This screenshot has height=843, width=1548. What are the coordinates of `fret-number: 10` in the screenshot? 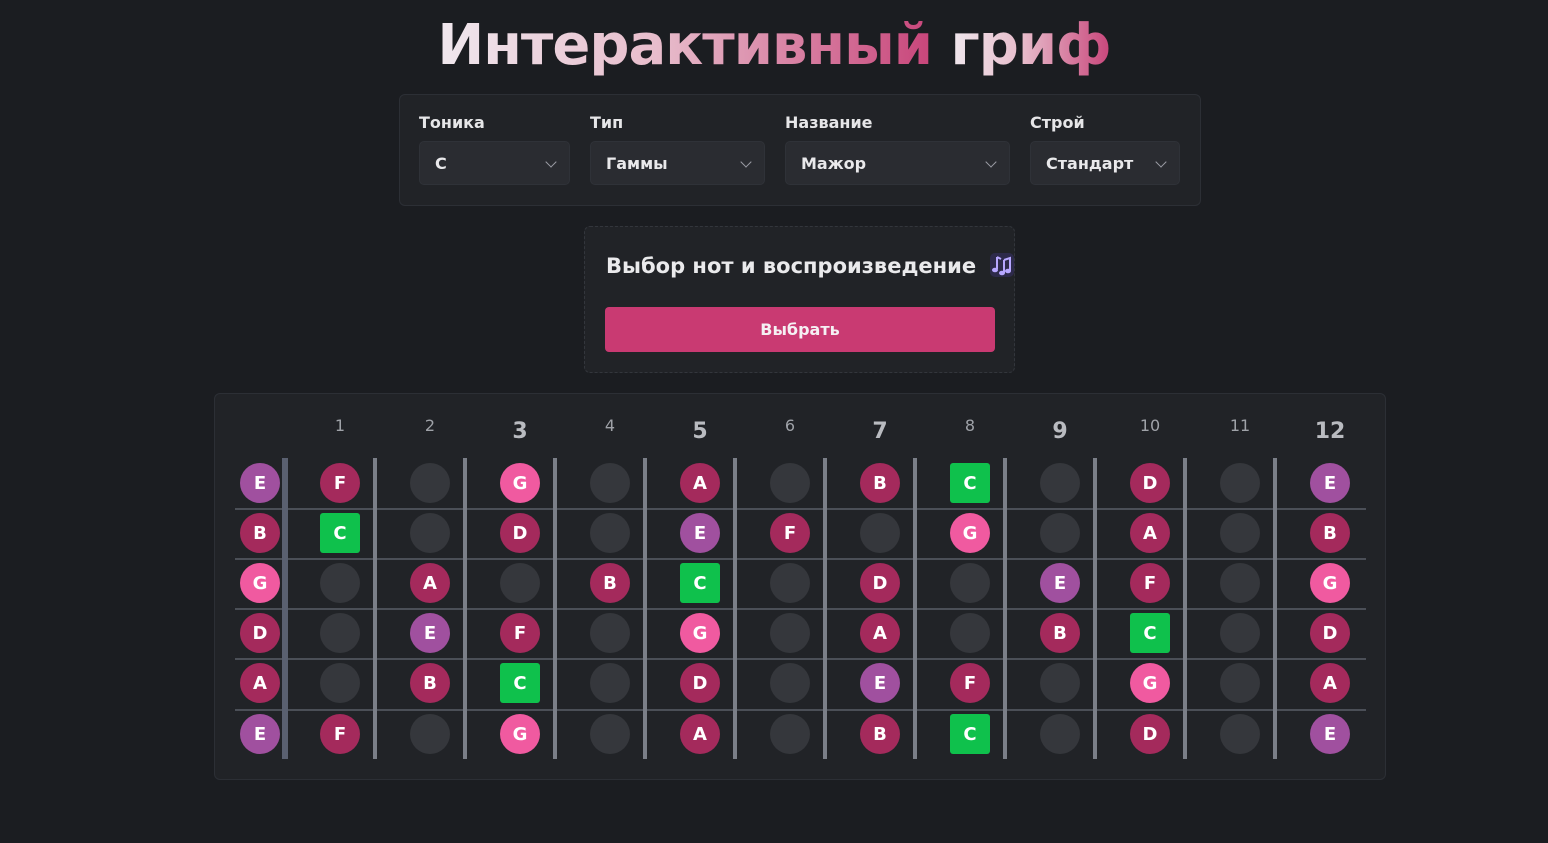 It's located at (1150, 425).